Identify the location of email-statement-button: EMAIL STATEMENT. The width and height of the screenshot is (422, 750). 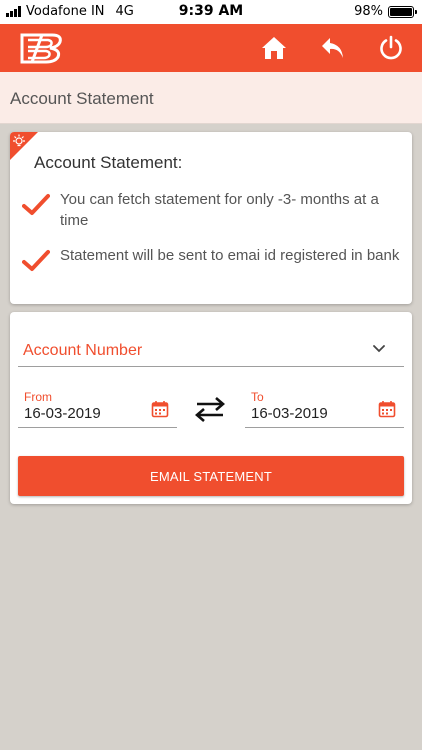
(211, 476).